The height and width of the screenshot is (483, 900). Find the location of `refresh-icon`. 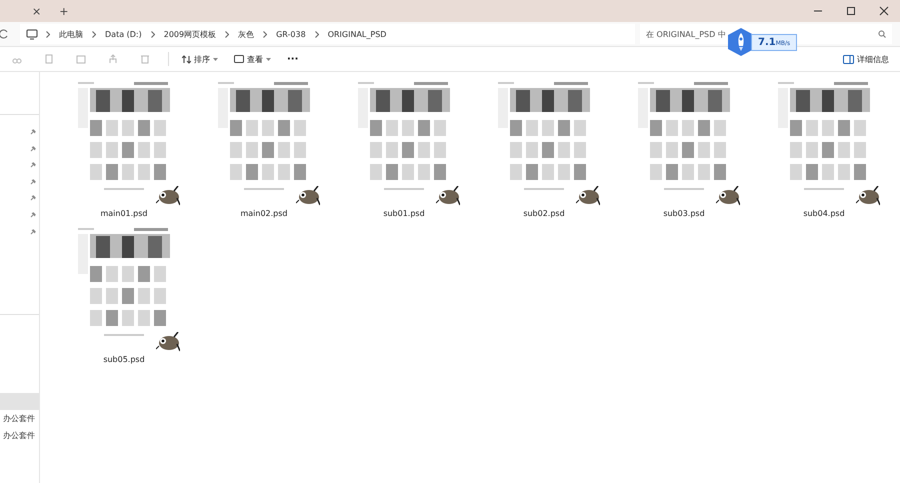

refresh-icon is located at coordinates (4, 34).